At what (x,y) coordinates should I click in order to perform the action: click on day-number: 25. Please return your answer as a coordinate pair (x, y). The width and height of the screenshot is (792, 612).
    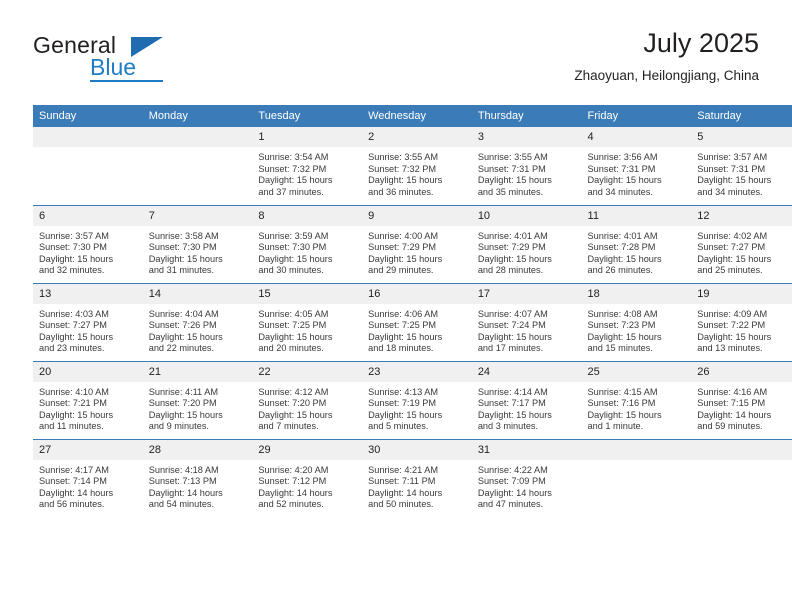
    Looking at the image, I should click on (636, 371).